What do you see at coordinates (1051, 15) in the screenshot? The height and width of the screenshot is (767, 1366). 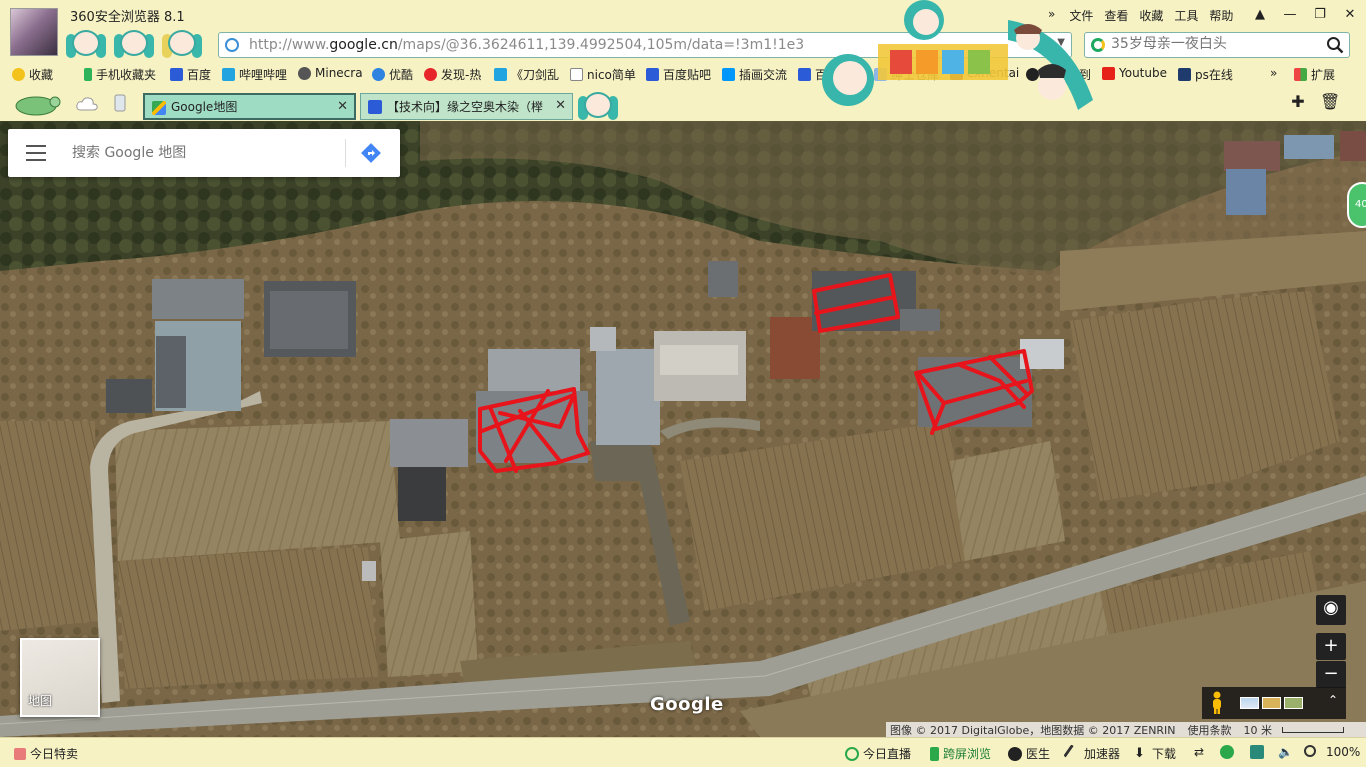 I see `more-icon: »` at bounding box center [1051, 15].